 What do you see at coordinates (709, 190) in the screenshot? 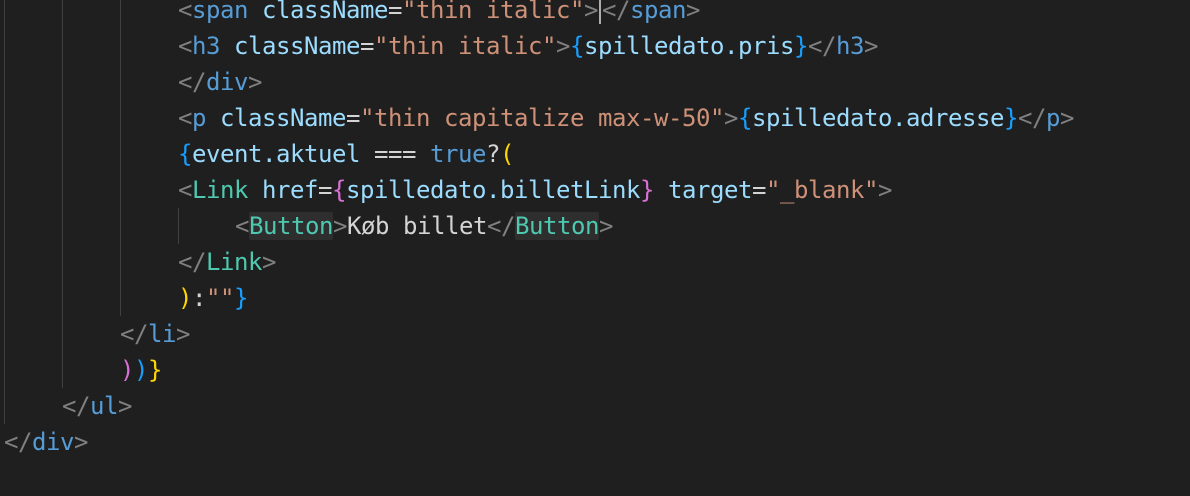
I see `code-token: target` at bounding box center [709, 190].